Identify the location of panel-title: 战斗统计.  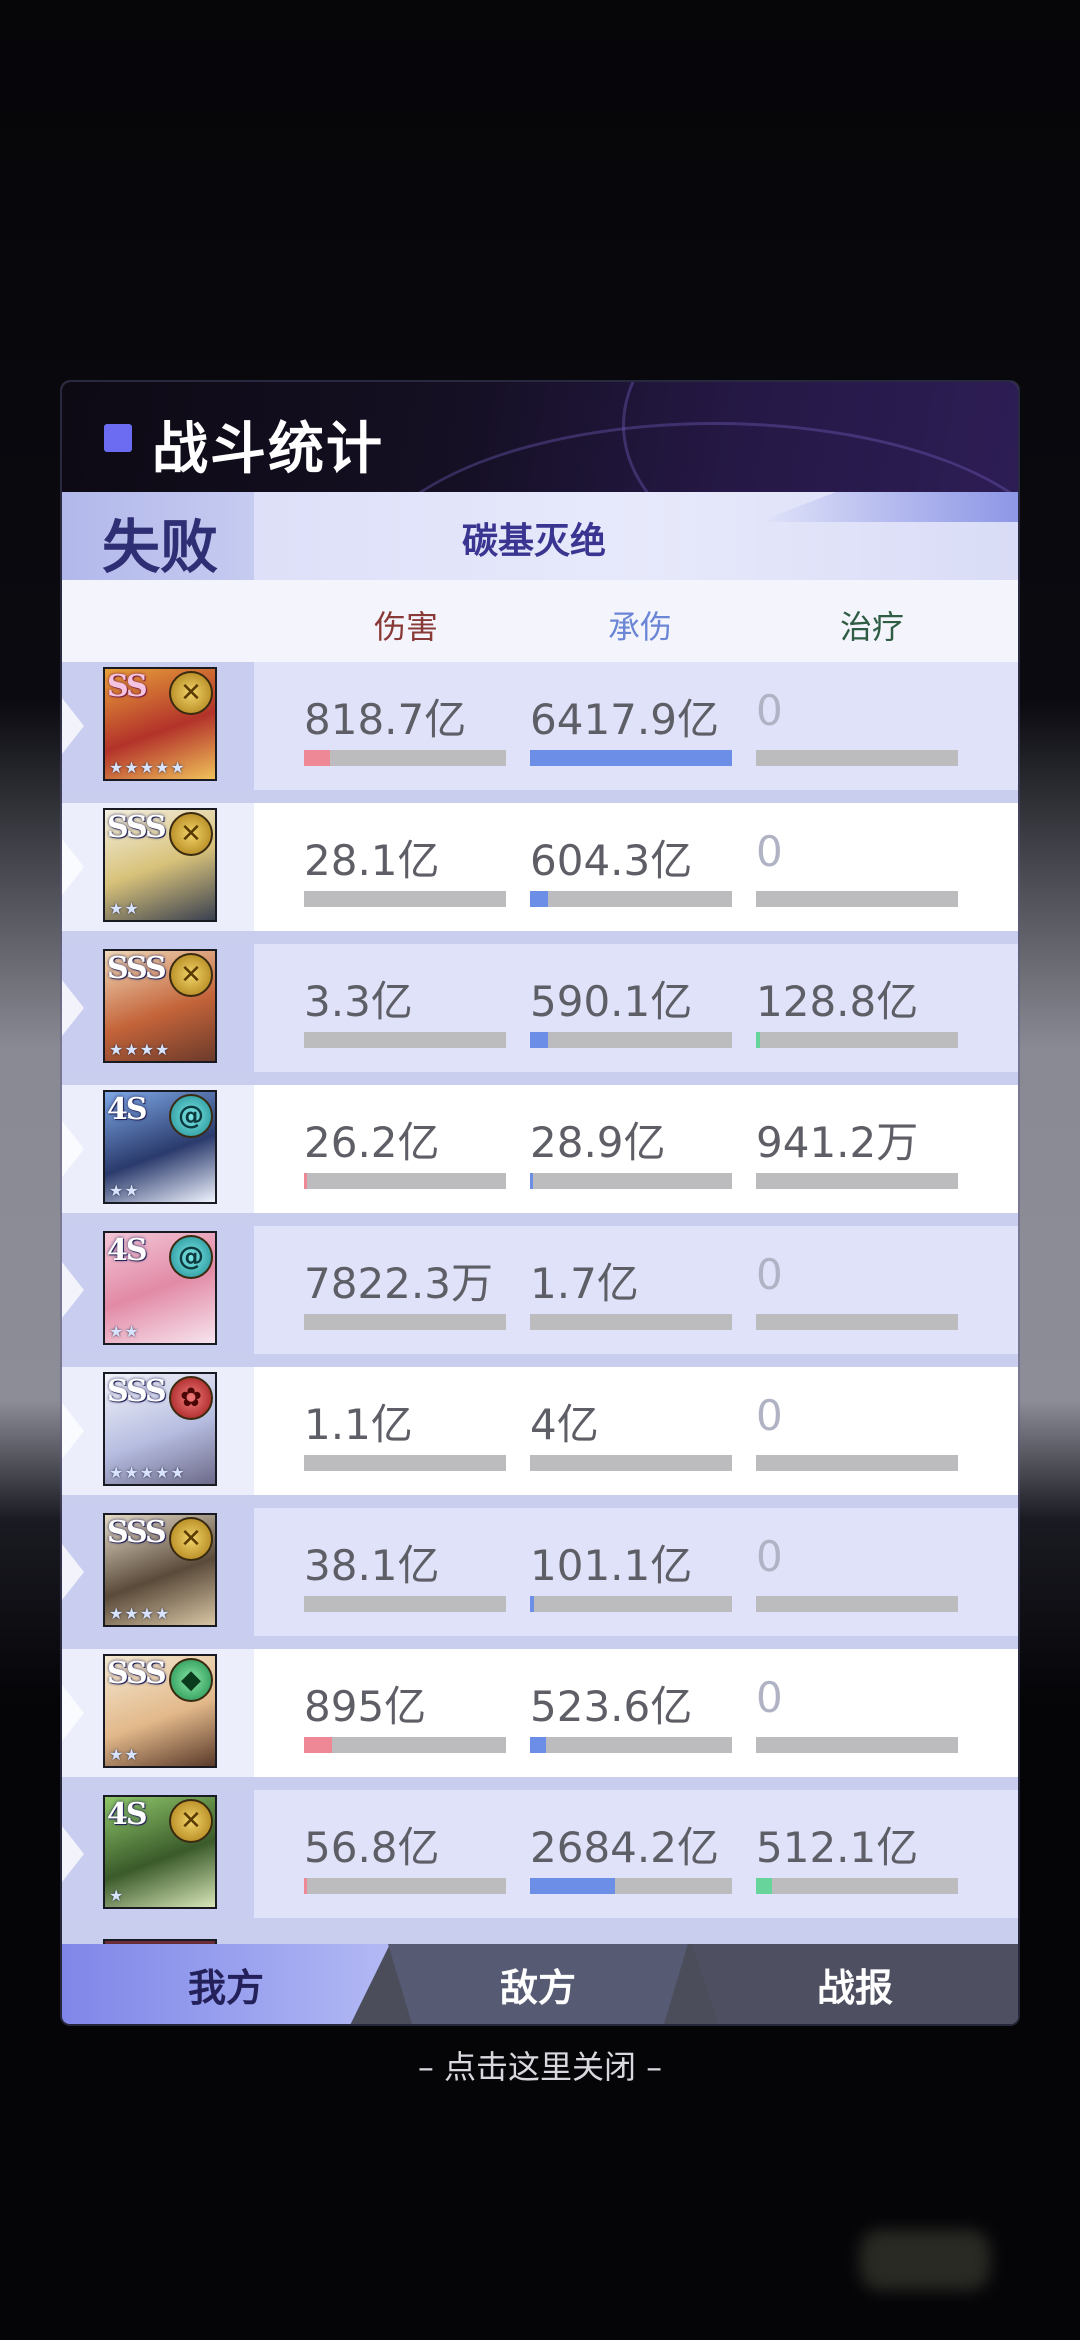
(268, 449).